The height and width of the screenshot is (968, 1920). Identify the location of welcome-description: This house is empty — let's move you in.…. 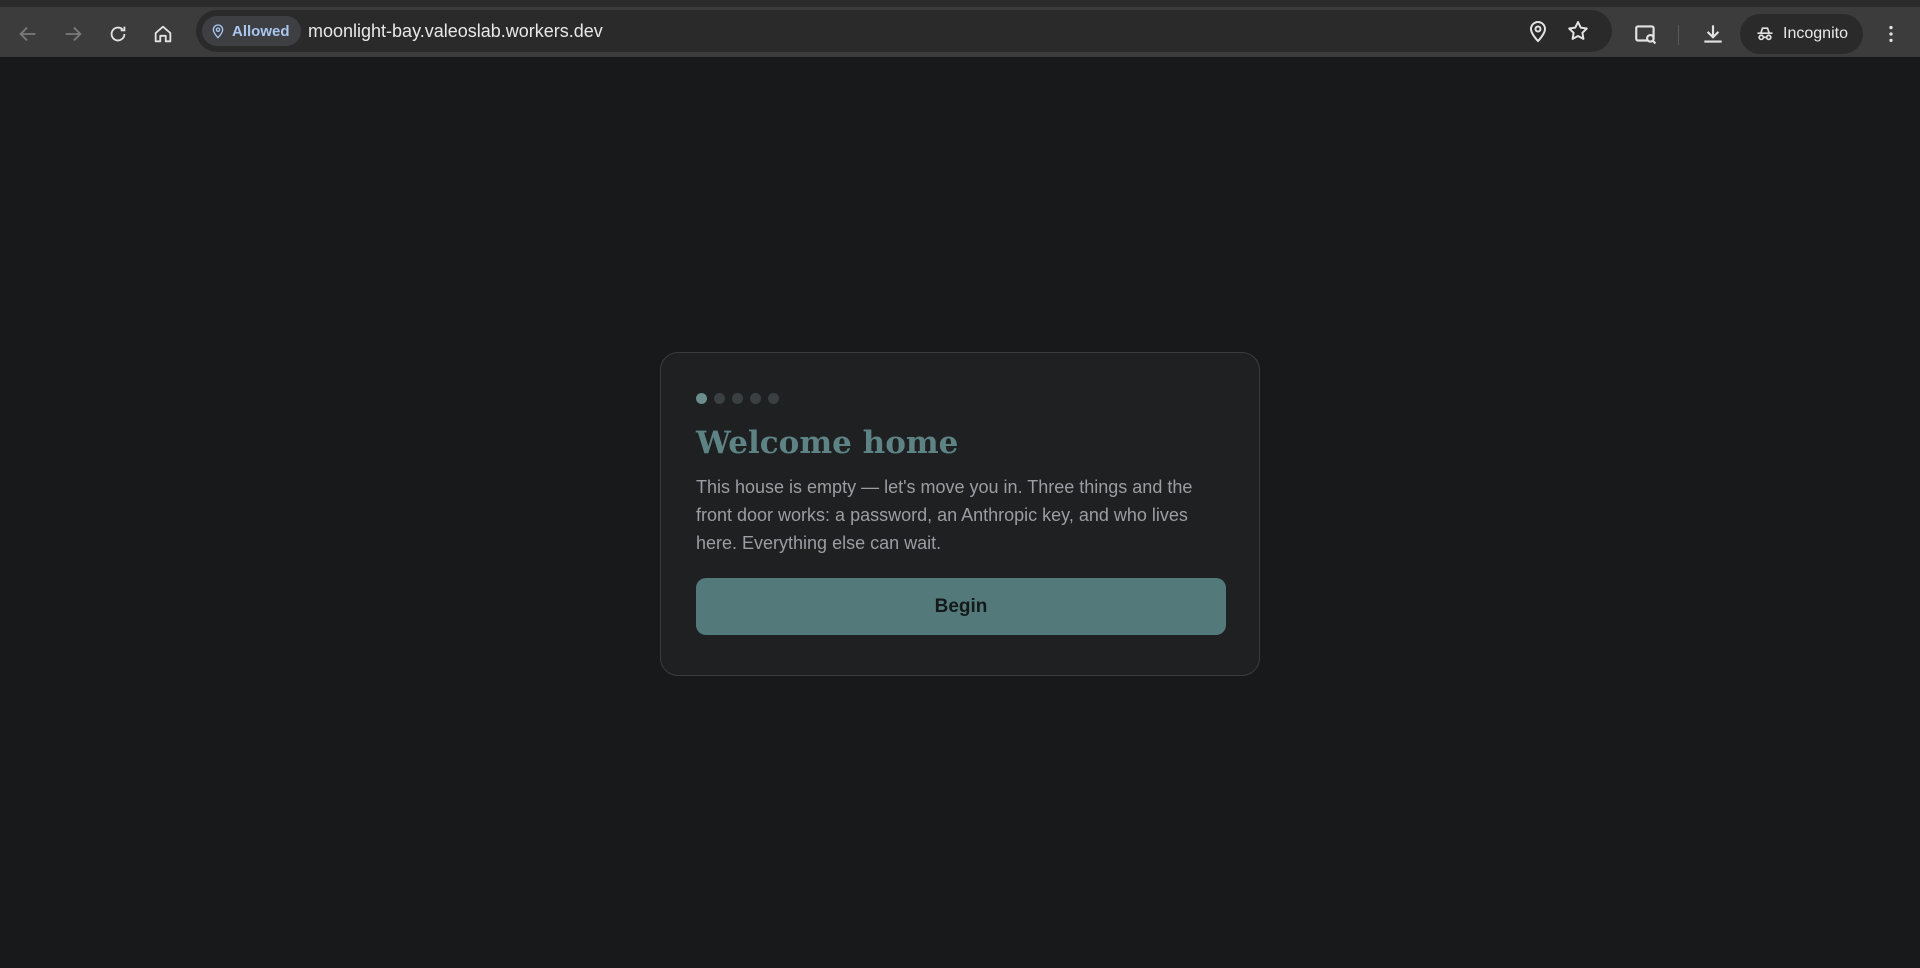
(961, 515).